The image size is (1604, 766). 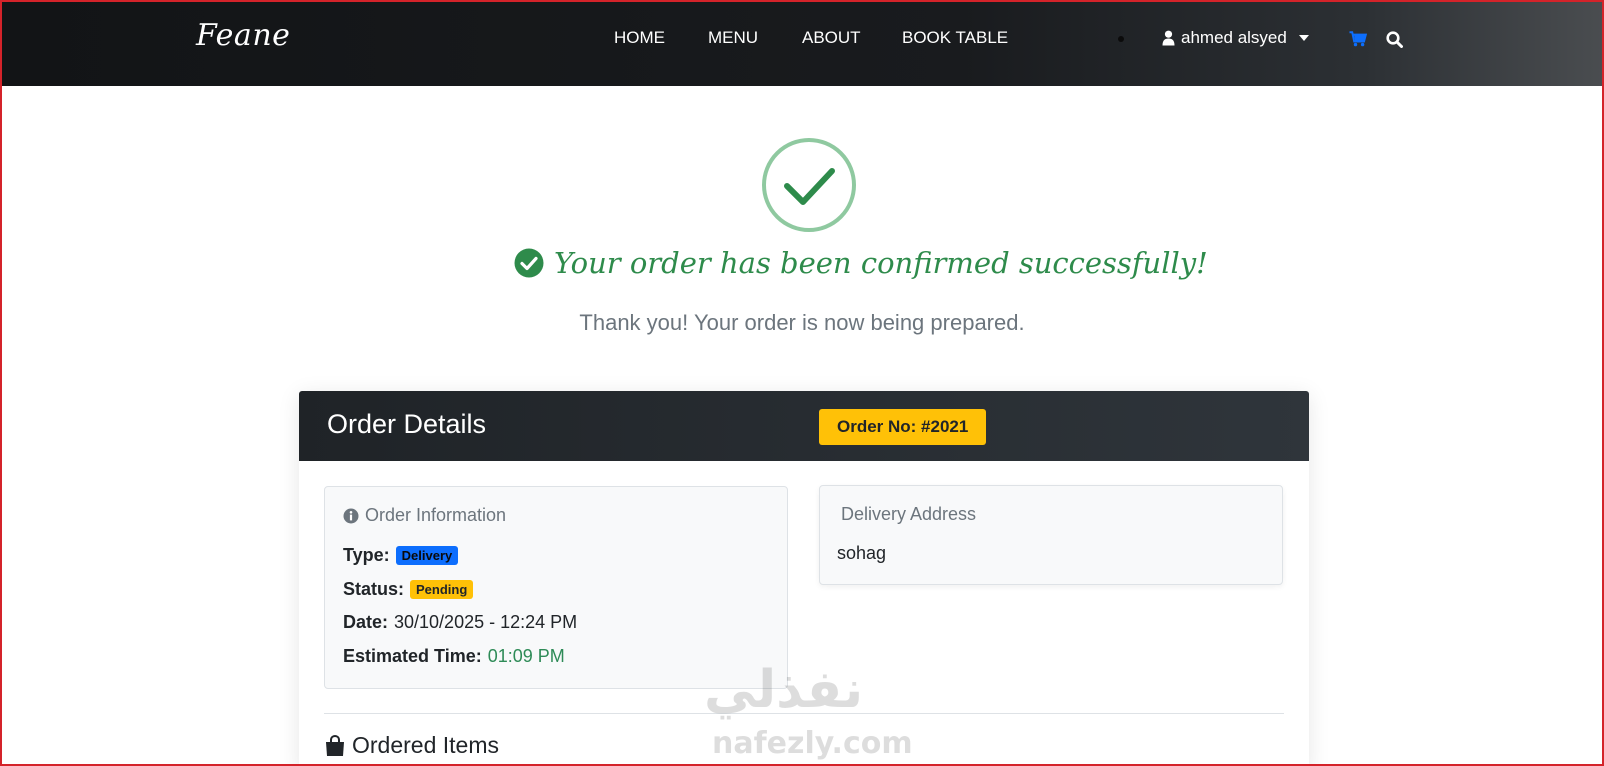 What do you see at coordinates (903, 427) in the screenshot?
I see `order-number-badge: Order No: #2021` at bounding box center [903, 427].